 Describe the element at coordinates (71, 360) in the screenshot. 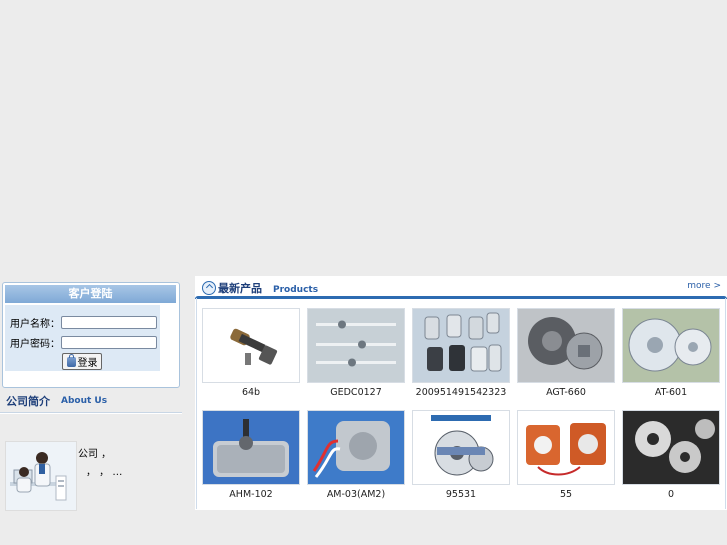

I see `lock-icon` at that location.